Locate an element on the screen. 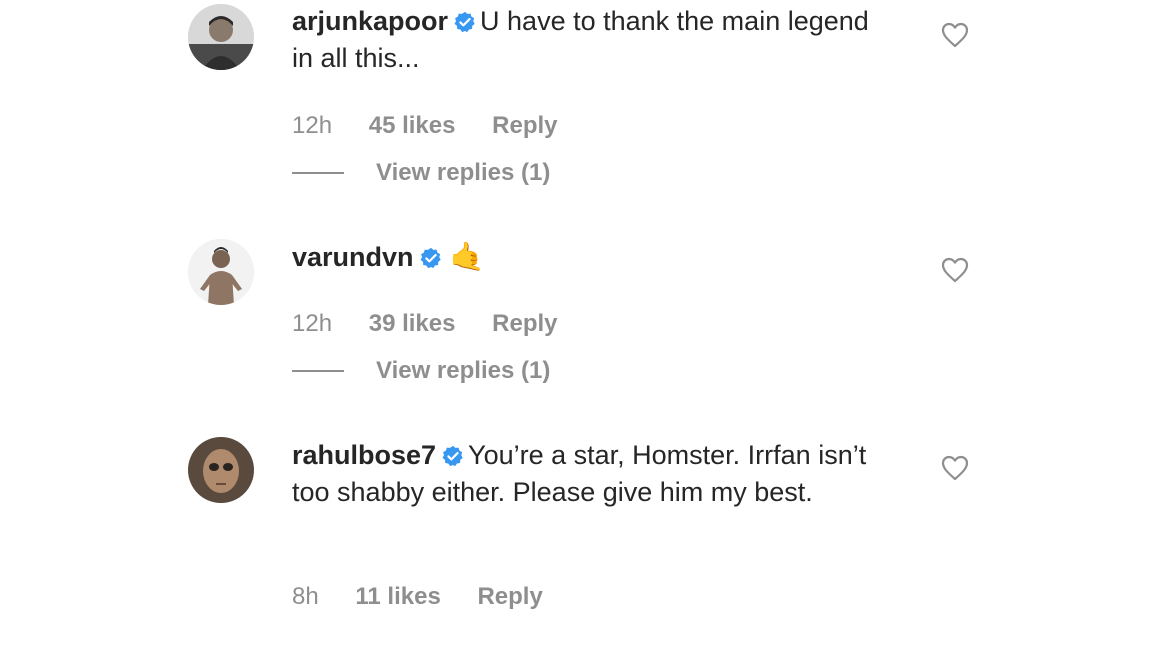  comment-meta: 12h 39 likes Reply is located at coordinates (440, 324).